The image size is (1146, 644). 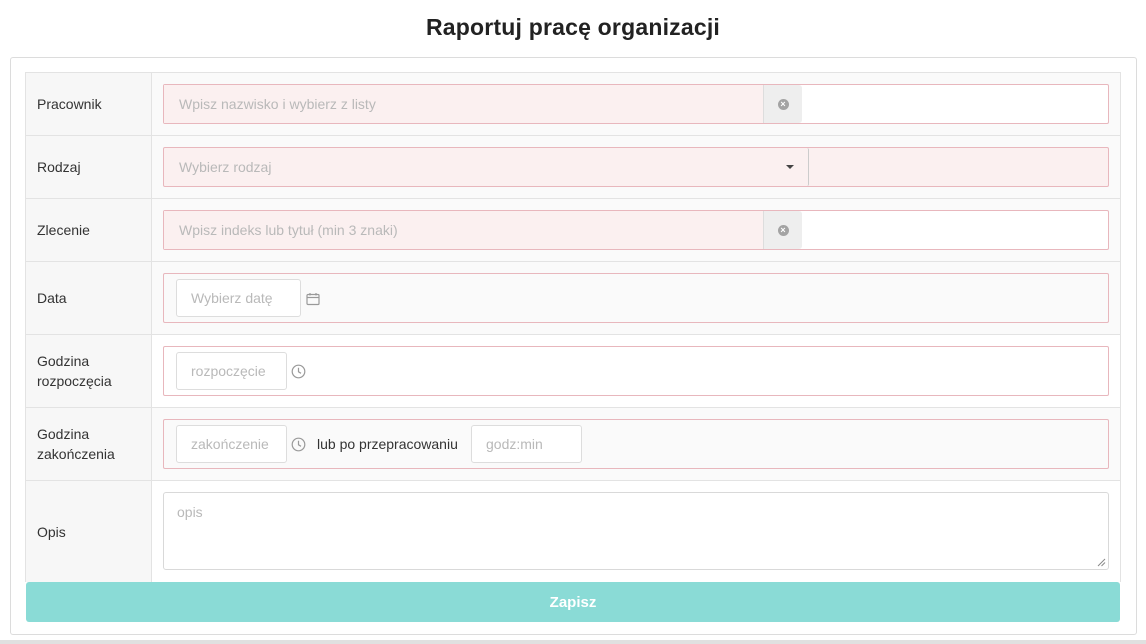 I want to click on pracownik-clear-button: ×, so click(x=783, y=104).